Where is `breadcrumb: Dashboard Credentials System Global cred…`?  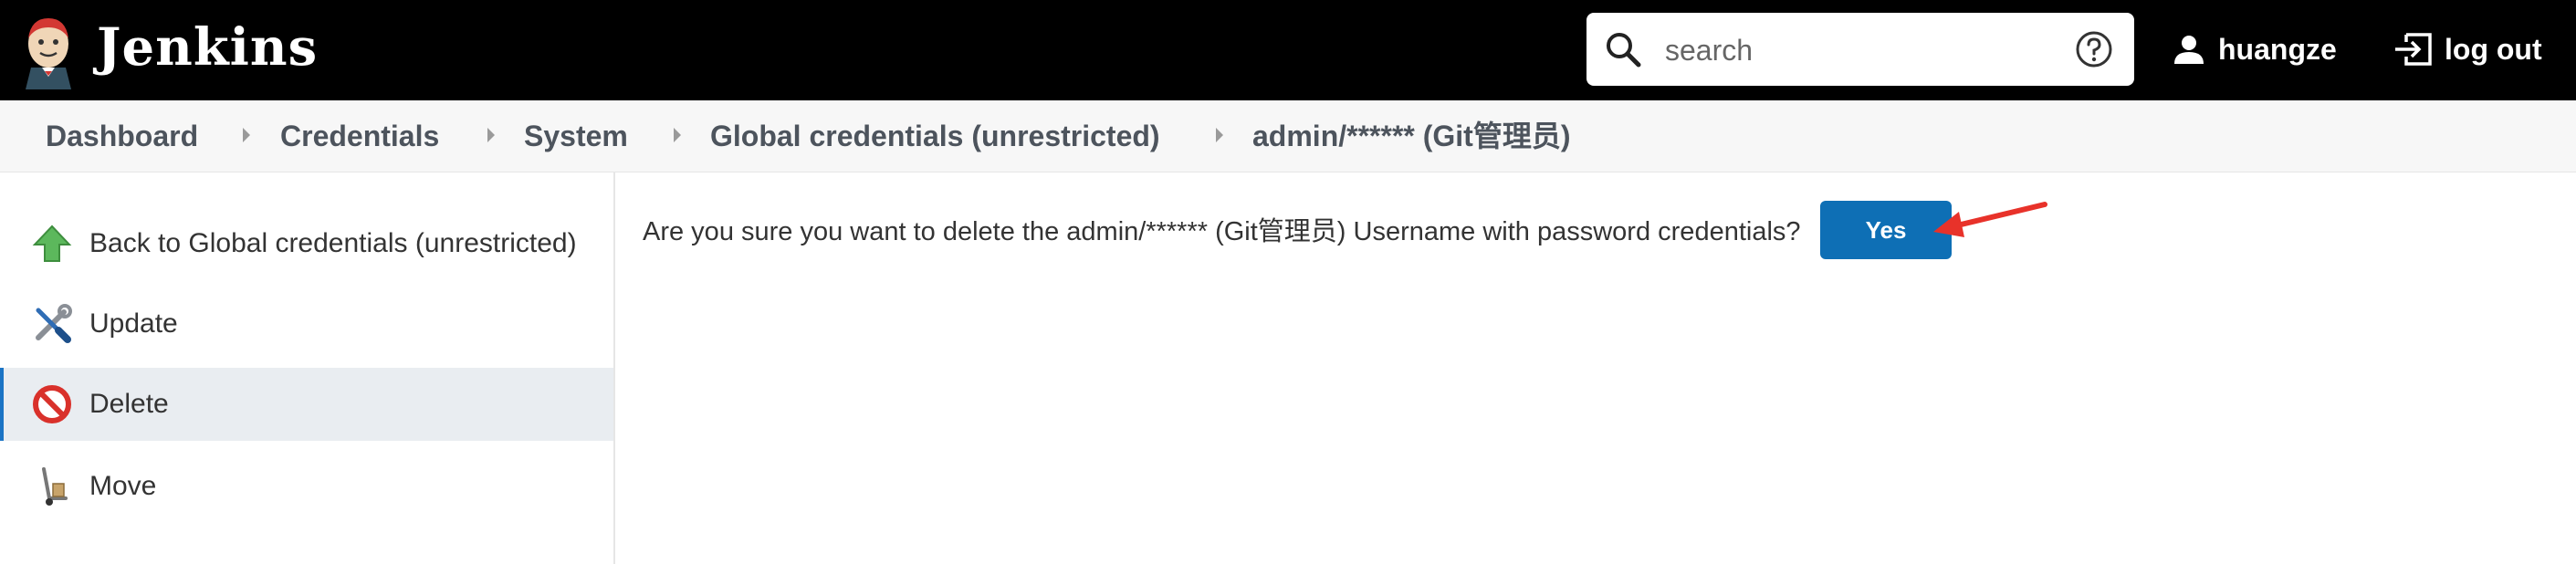 breadcrumb: Dashboard Credentials System Global cred… is located at coordinates (1288, 136).